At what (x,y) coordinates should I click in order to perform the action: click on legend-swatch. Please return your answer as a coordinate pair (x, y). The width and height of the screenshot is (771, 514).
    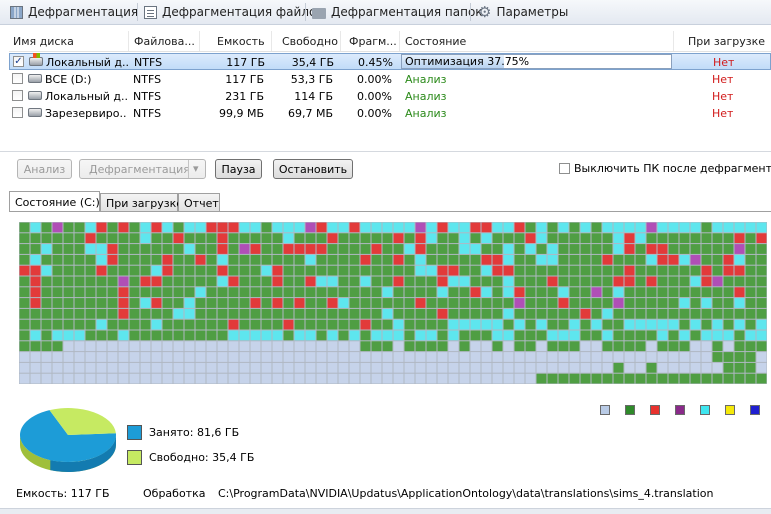
    Looking at the image, I should click on (630, 410).